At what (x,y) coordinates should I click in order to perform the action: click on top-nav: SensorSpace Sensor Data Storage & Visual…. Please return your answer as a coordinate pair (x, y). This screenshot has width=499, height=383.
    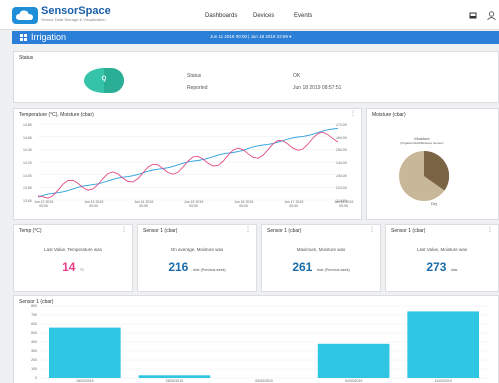
    Looking at the image, I should click on (249, 15).